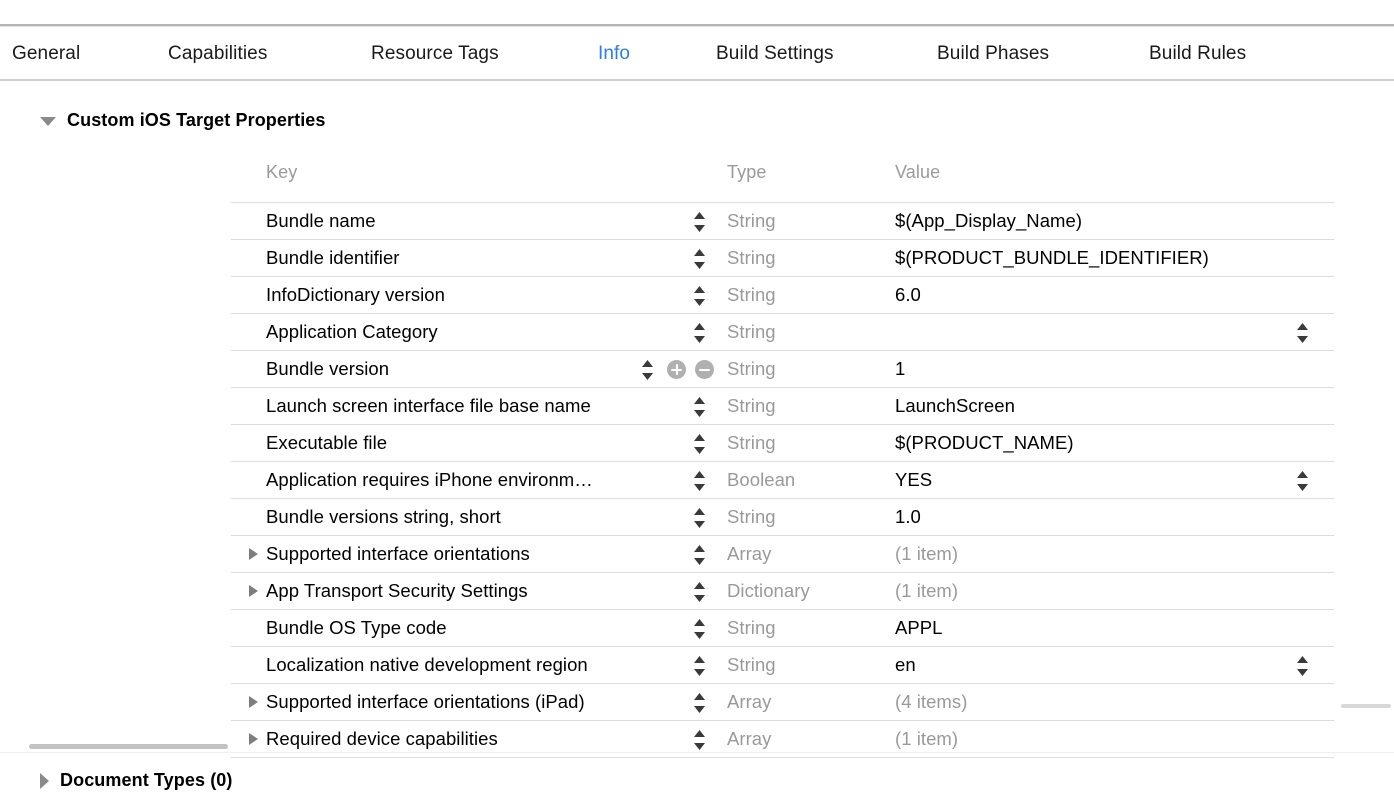 The height and width of the screenshot is (796, 1394). Describe the element at coordinates (782, 221) in the screenshot. I see `table-row: Bundle name String $(App_Display_Name)` at that location.